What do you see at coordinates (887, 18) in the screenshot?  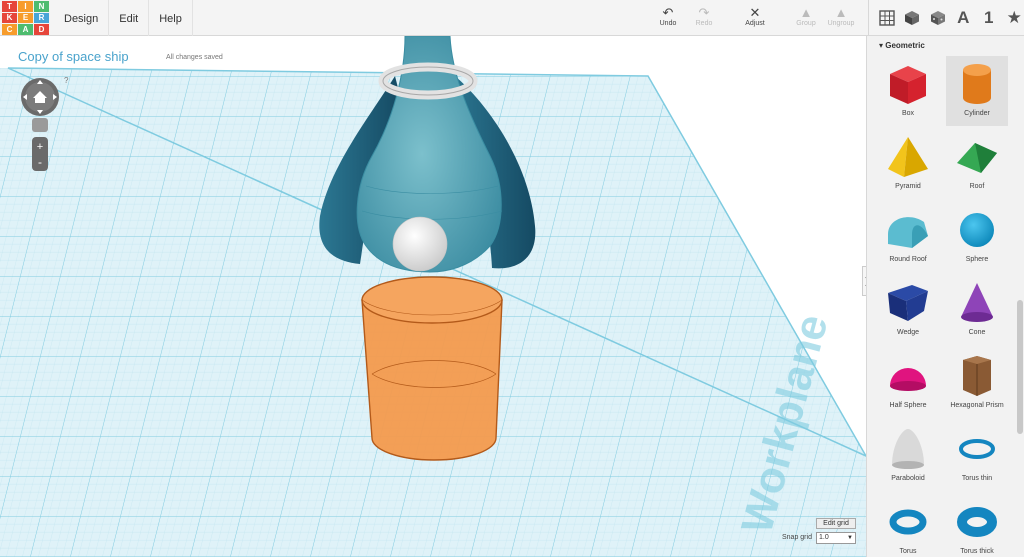 I see `grid-view-icon` at bounding box center [887, 18].